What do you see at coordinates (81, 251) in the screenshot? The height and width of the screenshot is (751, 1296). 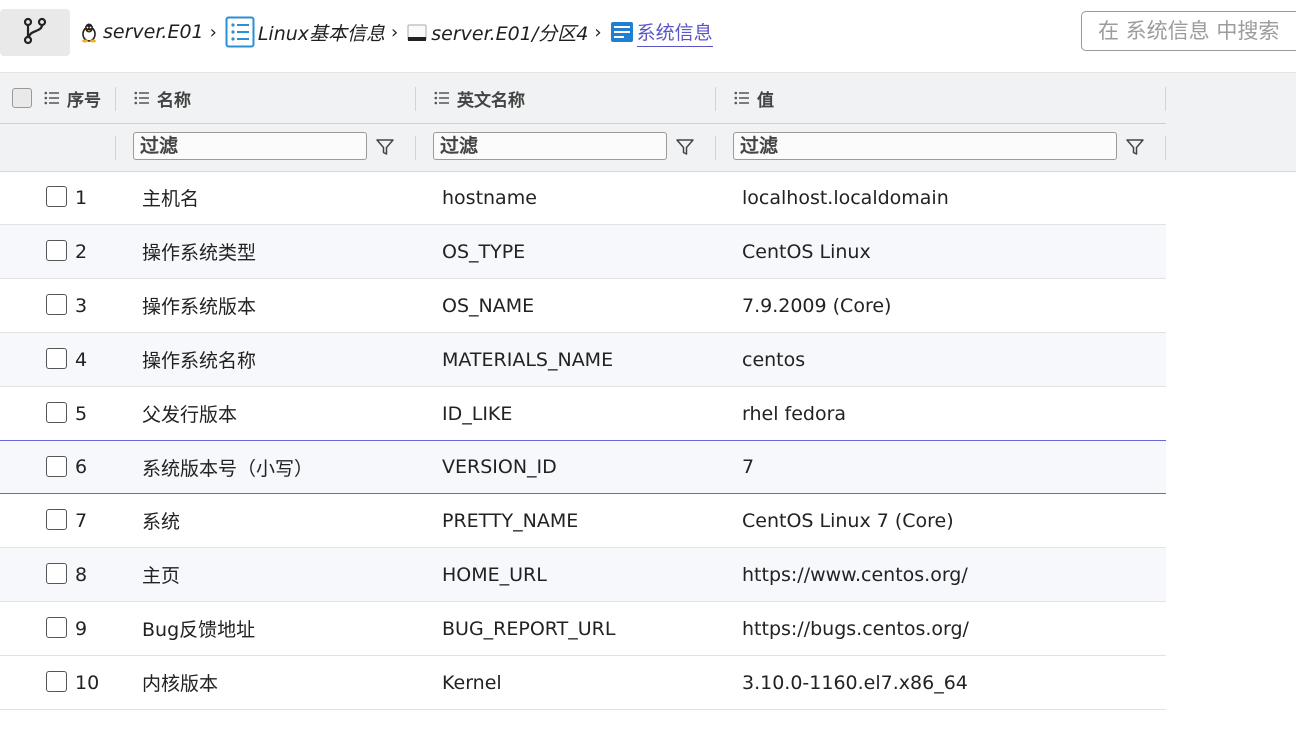 I see `row-index: 2` at bounding box center [81, 251].